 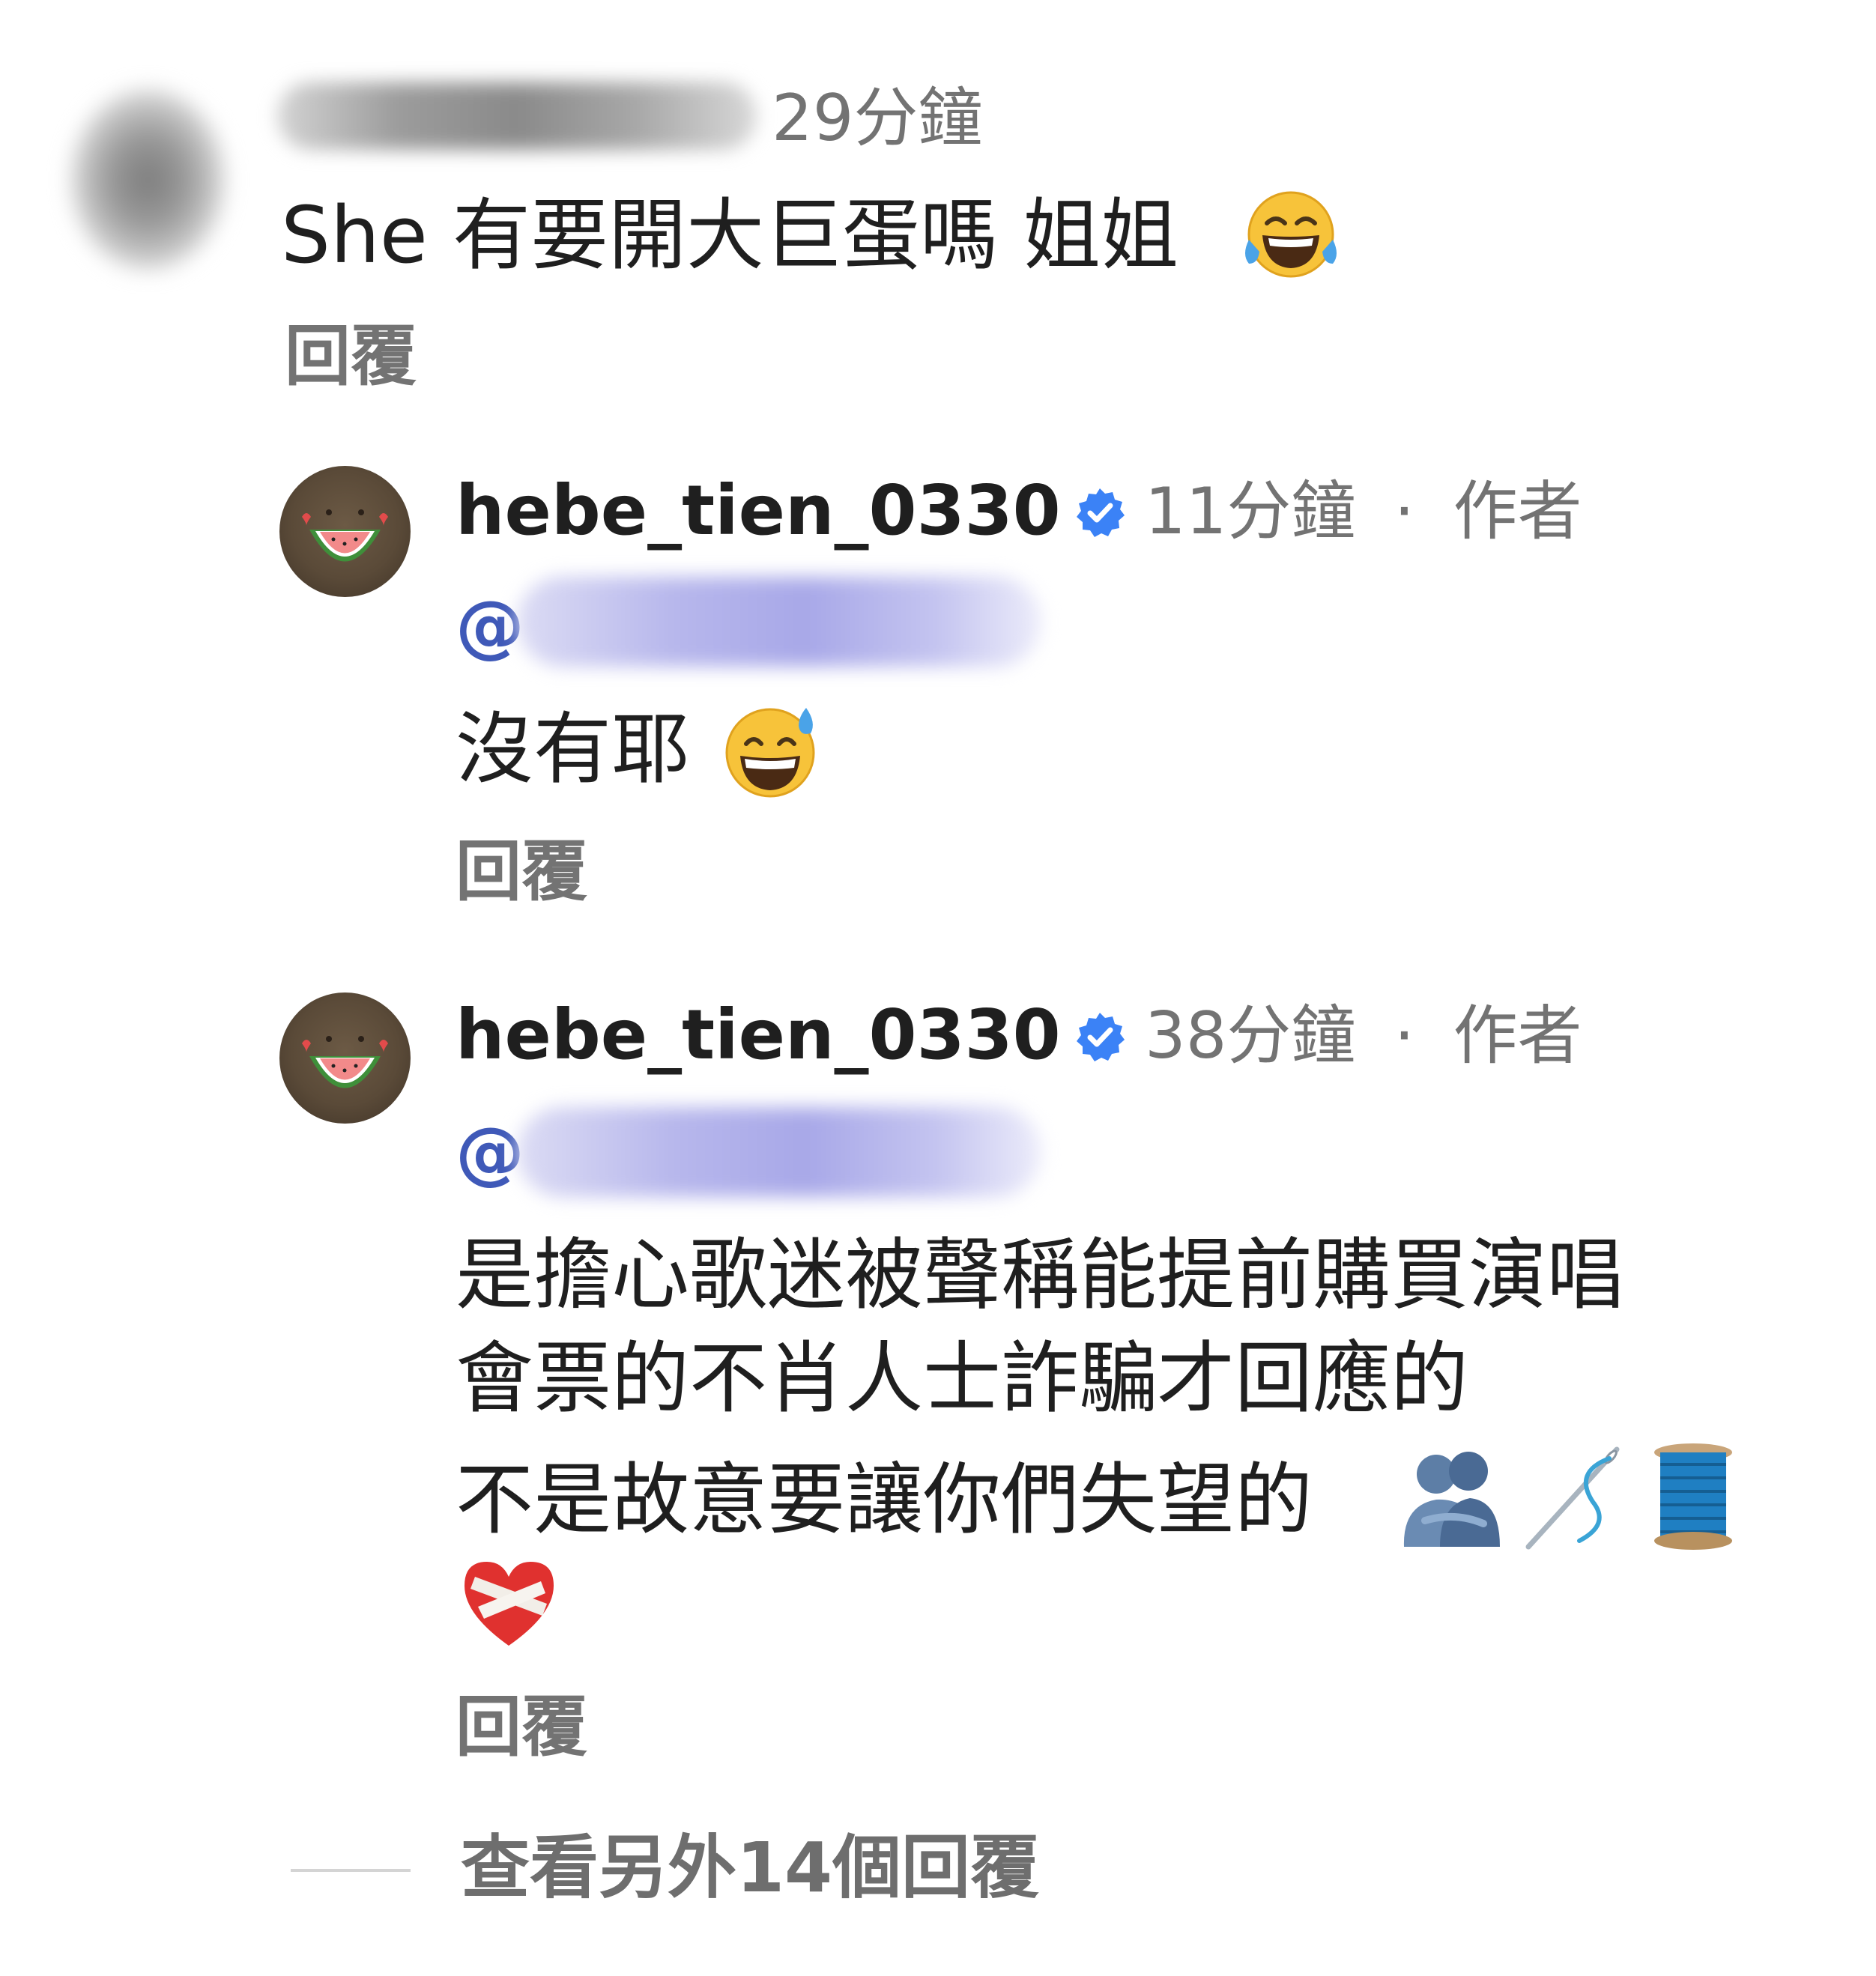 I want to click on people-hugging-icon, so click(x=1452, y=1499).